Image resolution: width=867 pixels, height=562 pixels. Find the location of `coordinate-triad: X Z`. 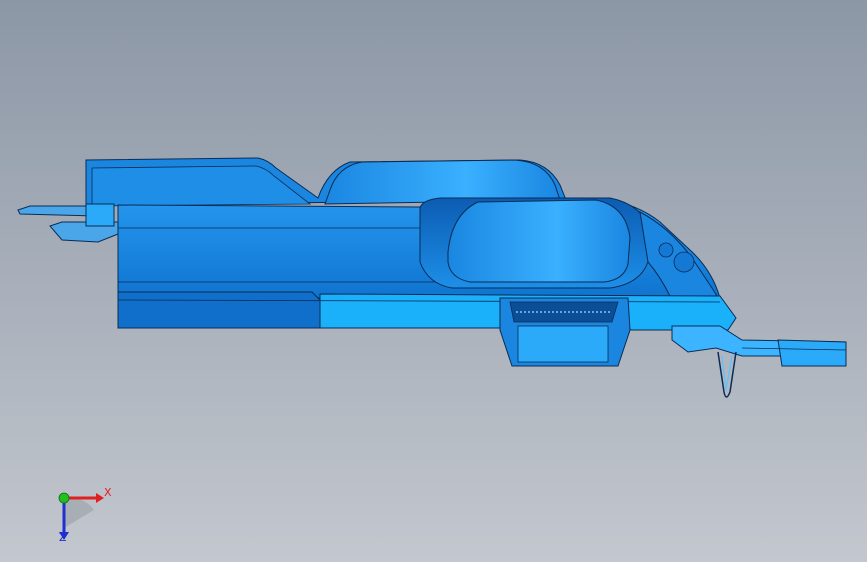

coordinate-triad: X Z is located at coordinates (80, 515).